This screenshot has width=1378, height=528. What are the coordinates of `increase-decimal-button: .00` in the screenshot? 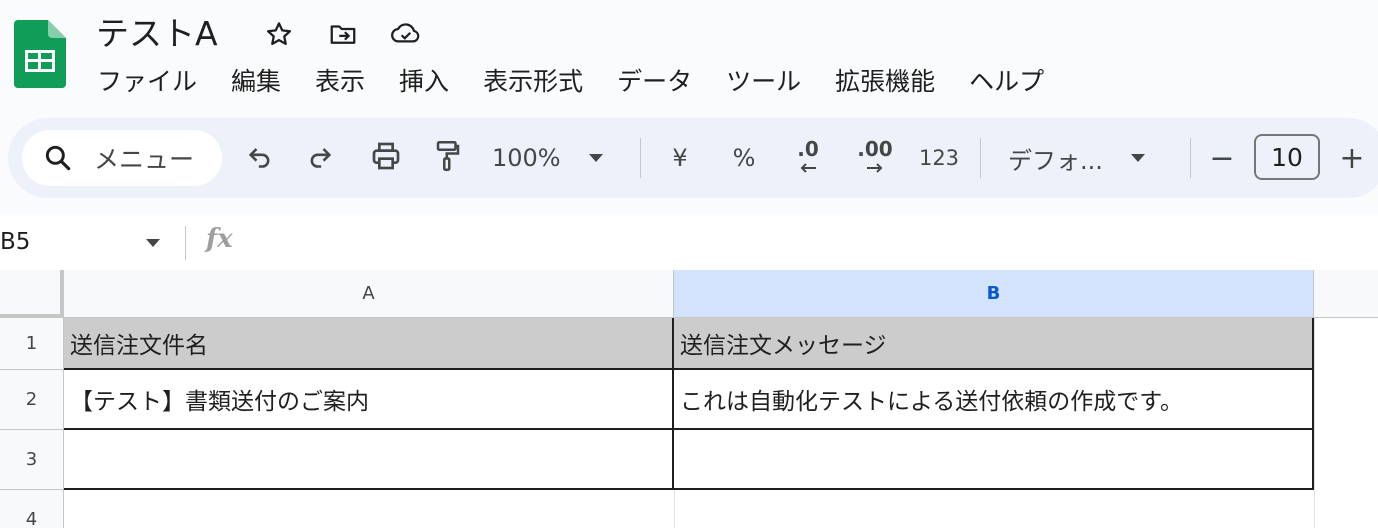 It's located at (875, 158).